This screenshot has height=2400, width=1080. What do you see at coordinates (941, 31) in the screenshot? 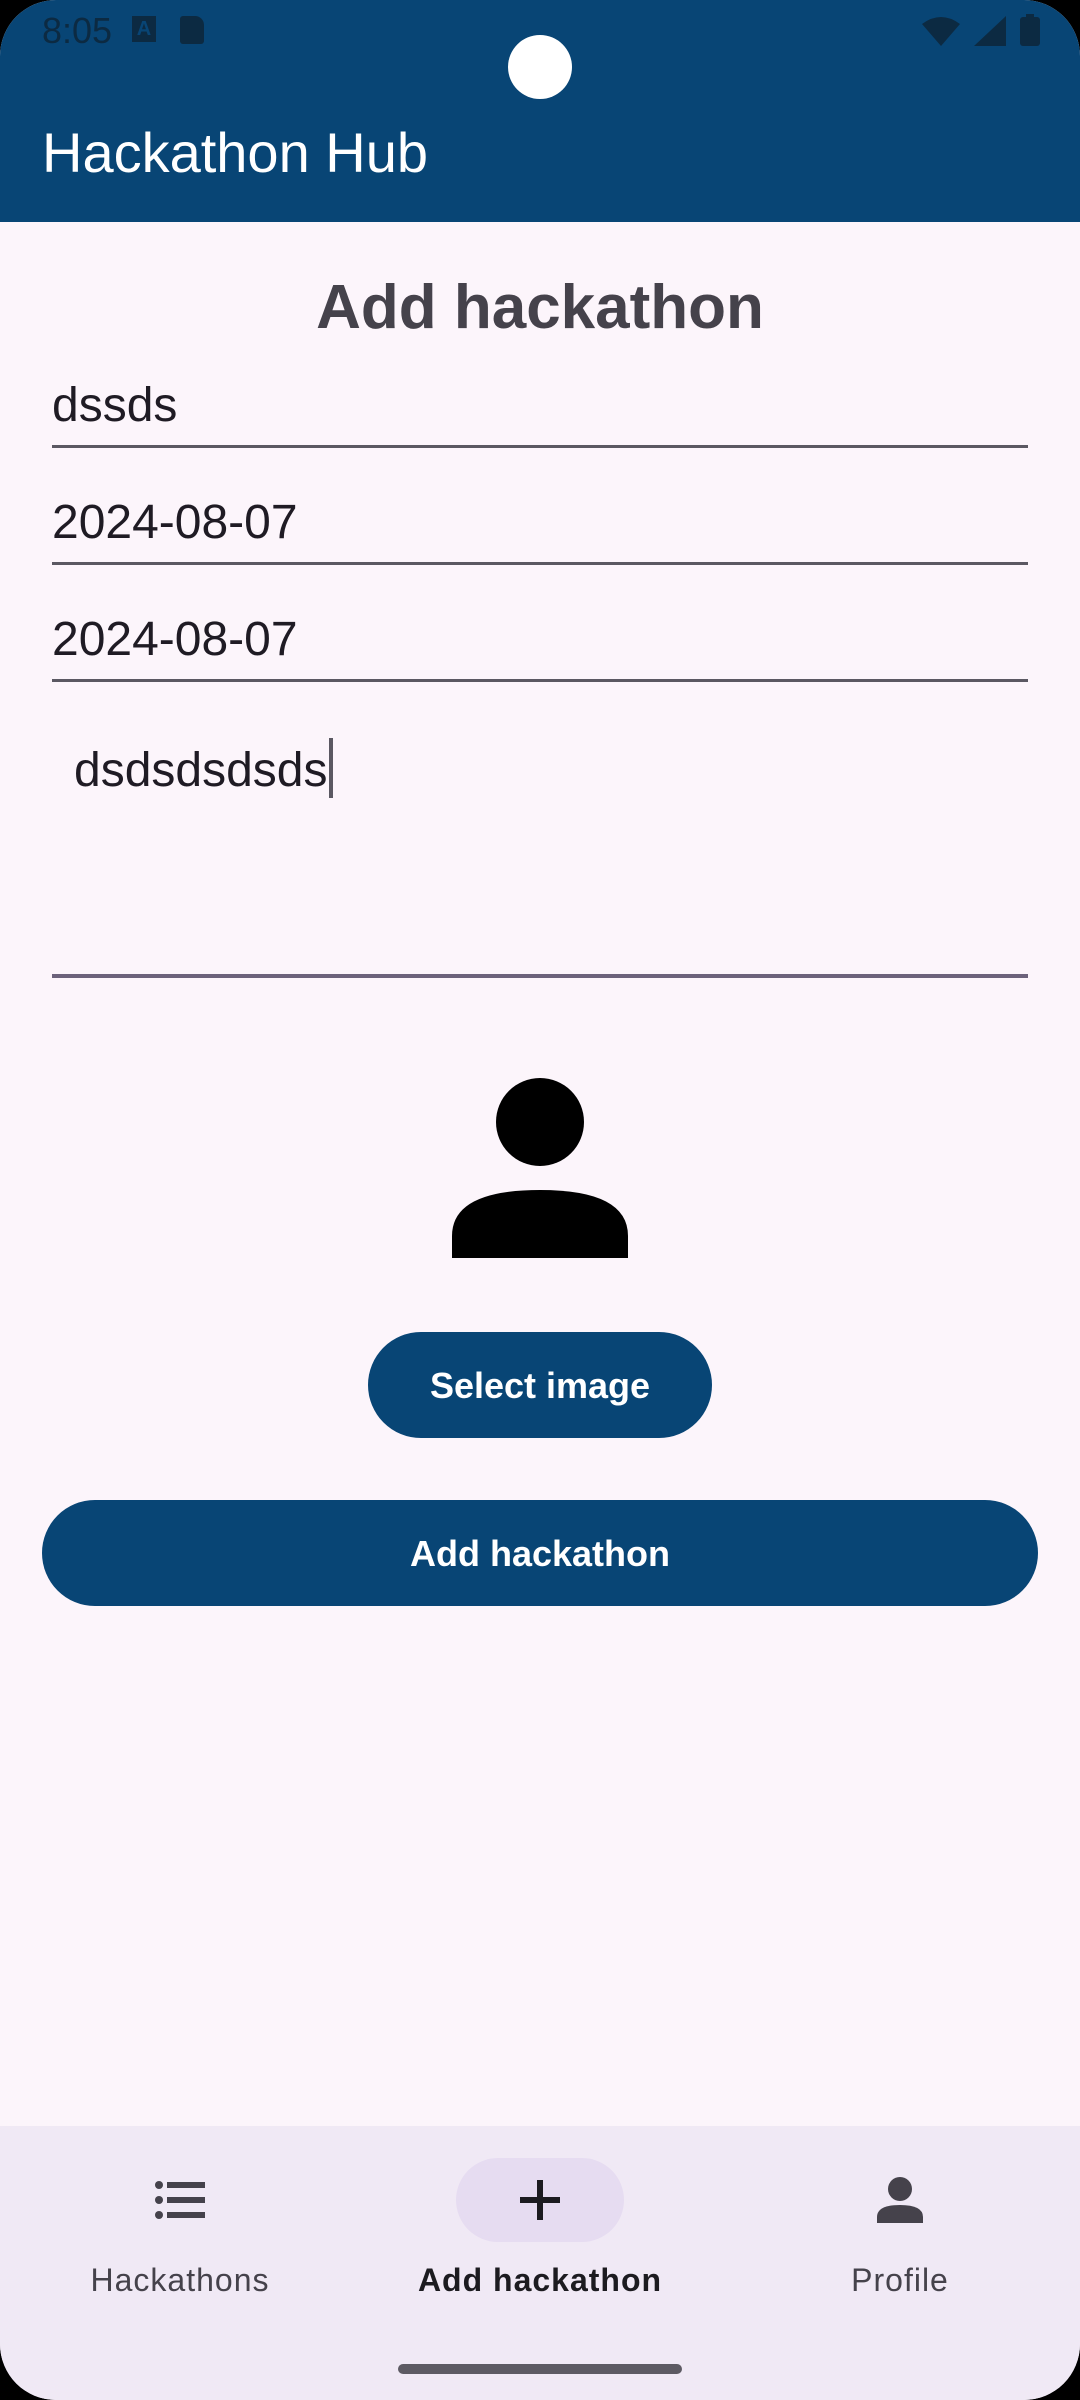
I see `wifi-icon` at bounding box center [941, 31].